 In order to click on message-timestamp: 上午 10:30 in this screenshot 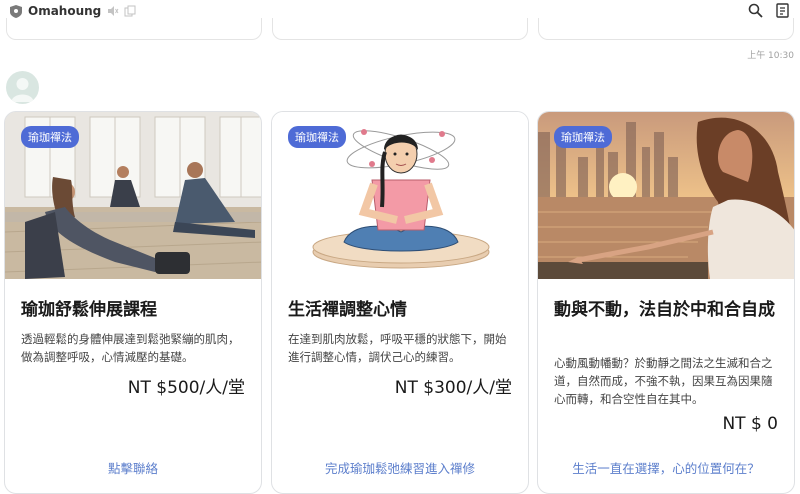, I will do `click(770, 56)`.